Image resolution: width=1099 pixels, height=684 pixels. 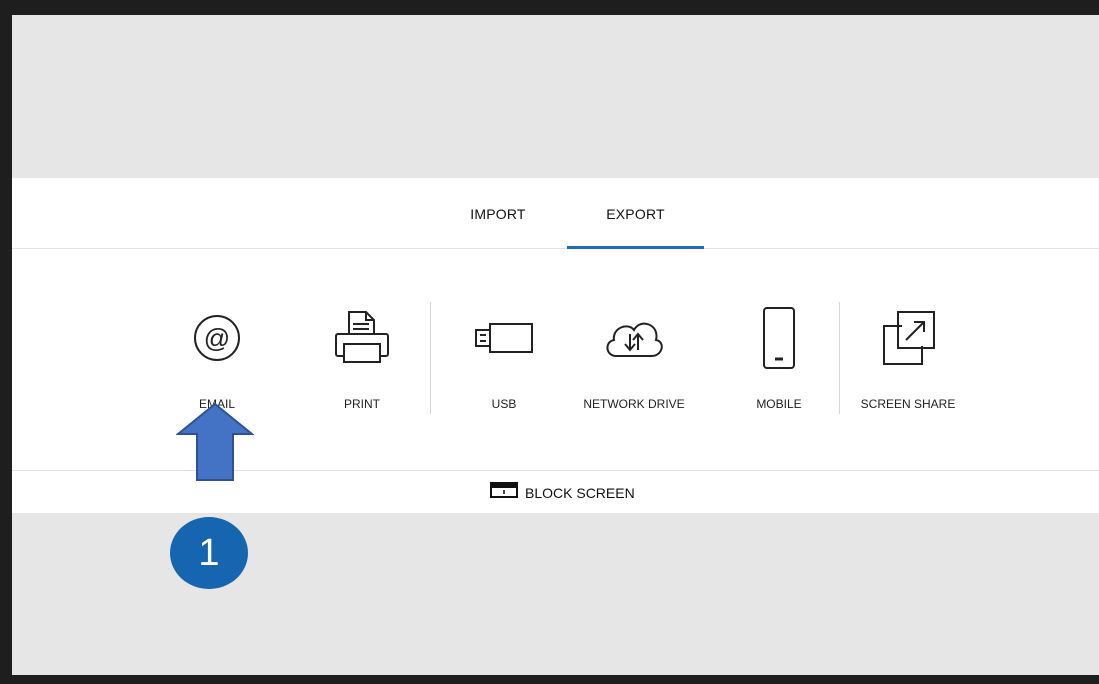 I want to click on email-option: @ EMAIL, so click(x=217, y=360).